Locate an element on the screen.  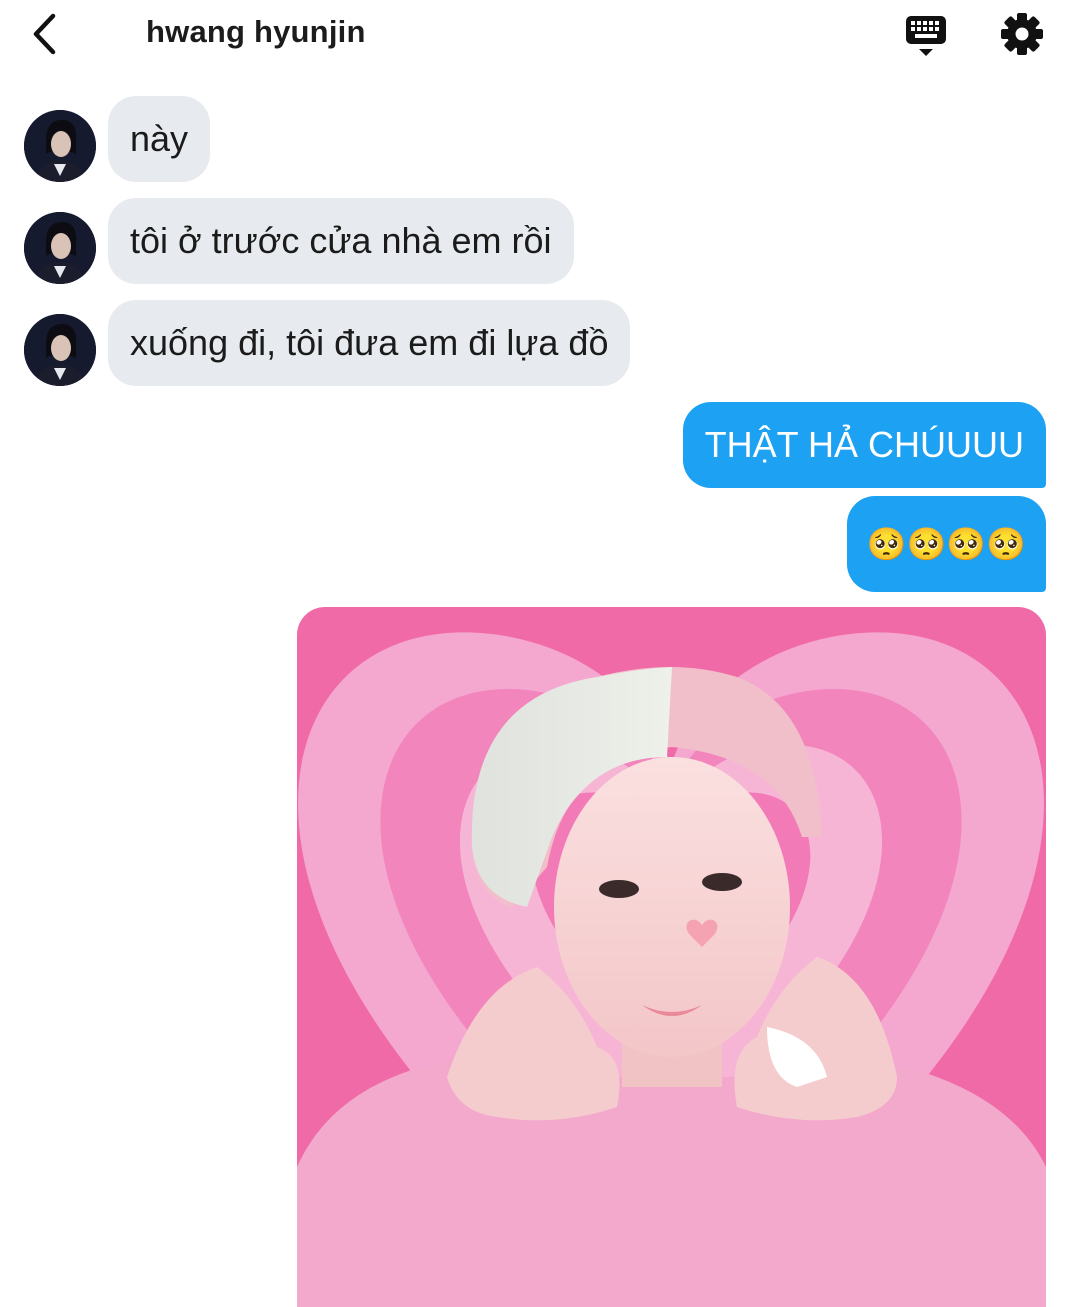
keyboard-icon is located at coordinates (926, 36).